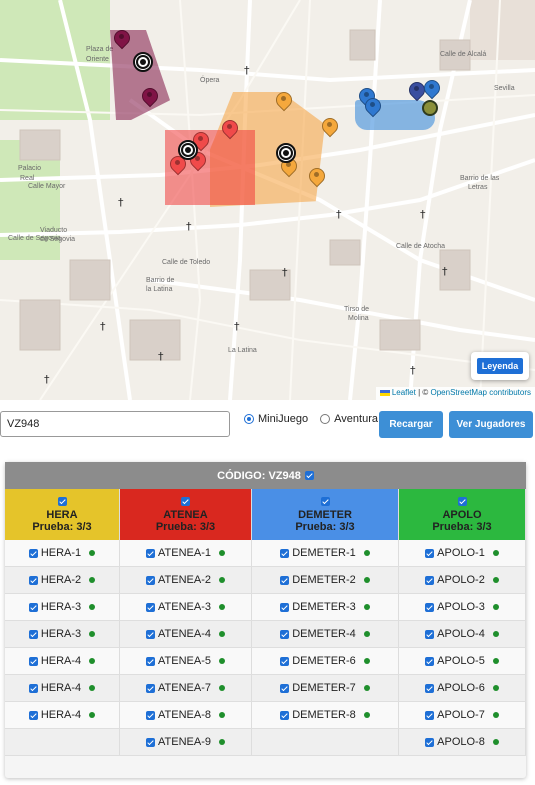 The width and height of the screenshot is (535, 785). Describe the element at coordinates (462, 553) in the screenshot. I see `table-row: APOLO-1` at that location.